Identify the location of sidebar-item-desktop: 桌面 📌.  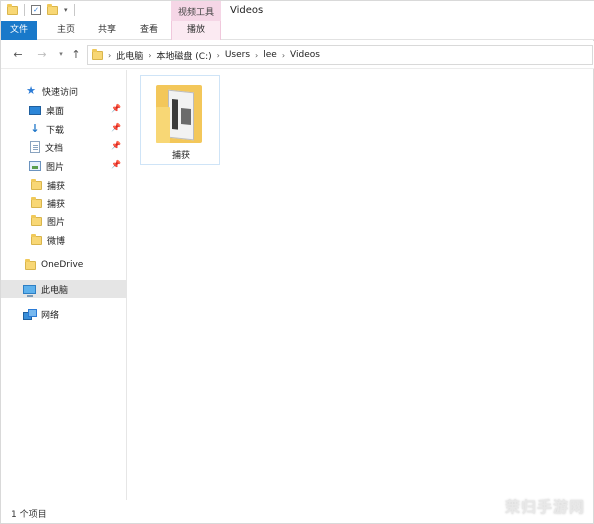
(64, 110).